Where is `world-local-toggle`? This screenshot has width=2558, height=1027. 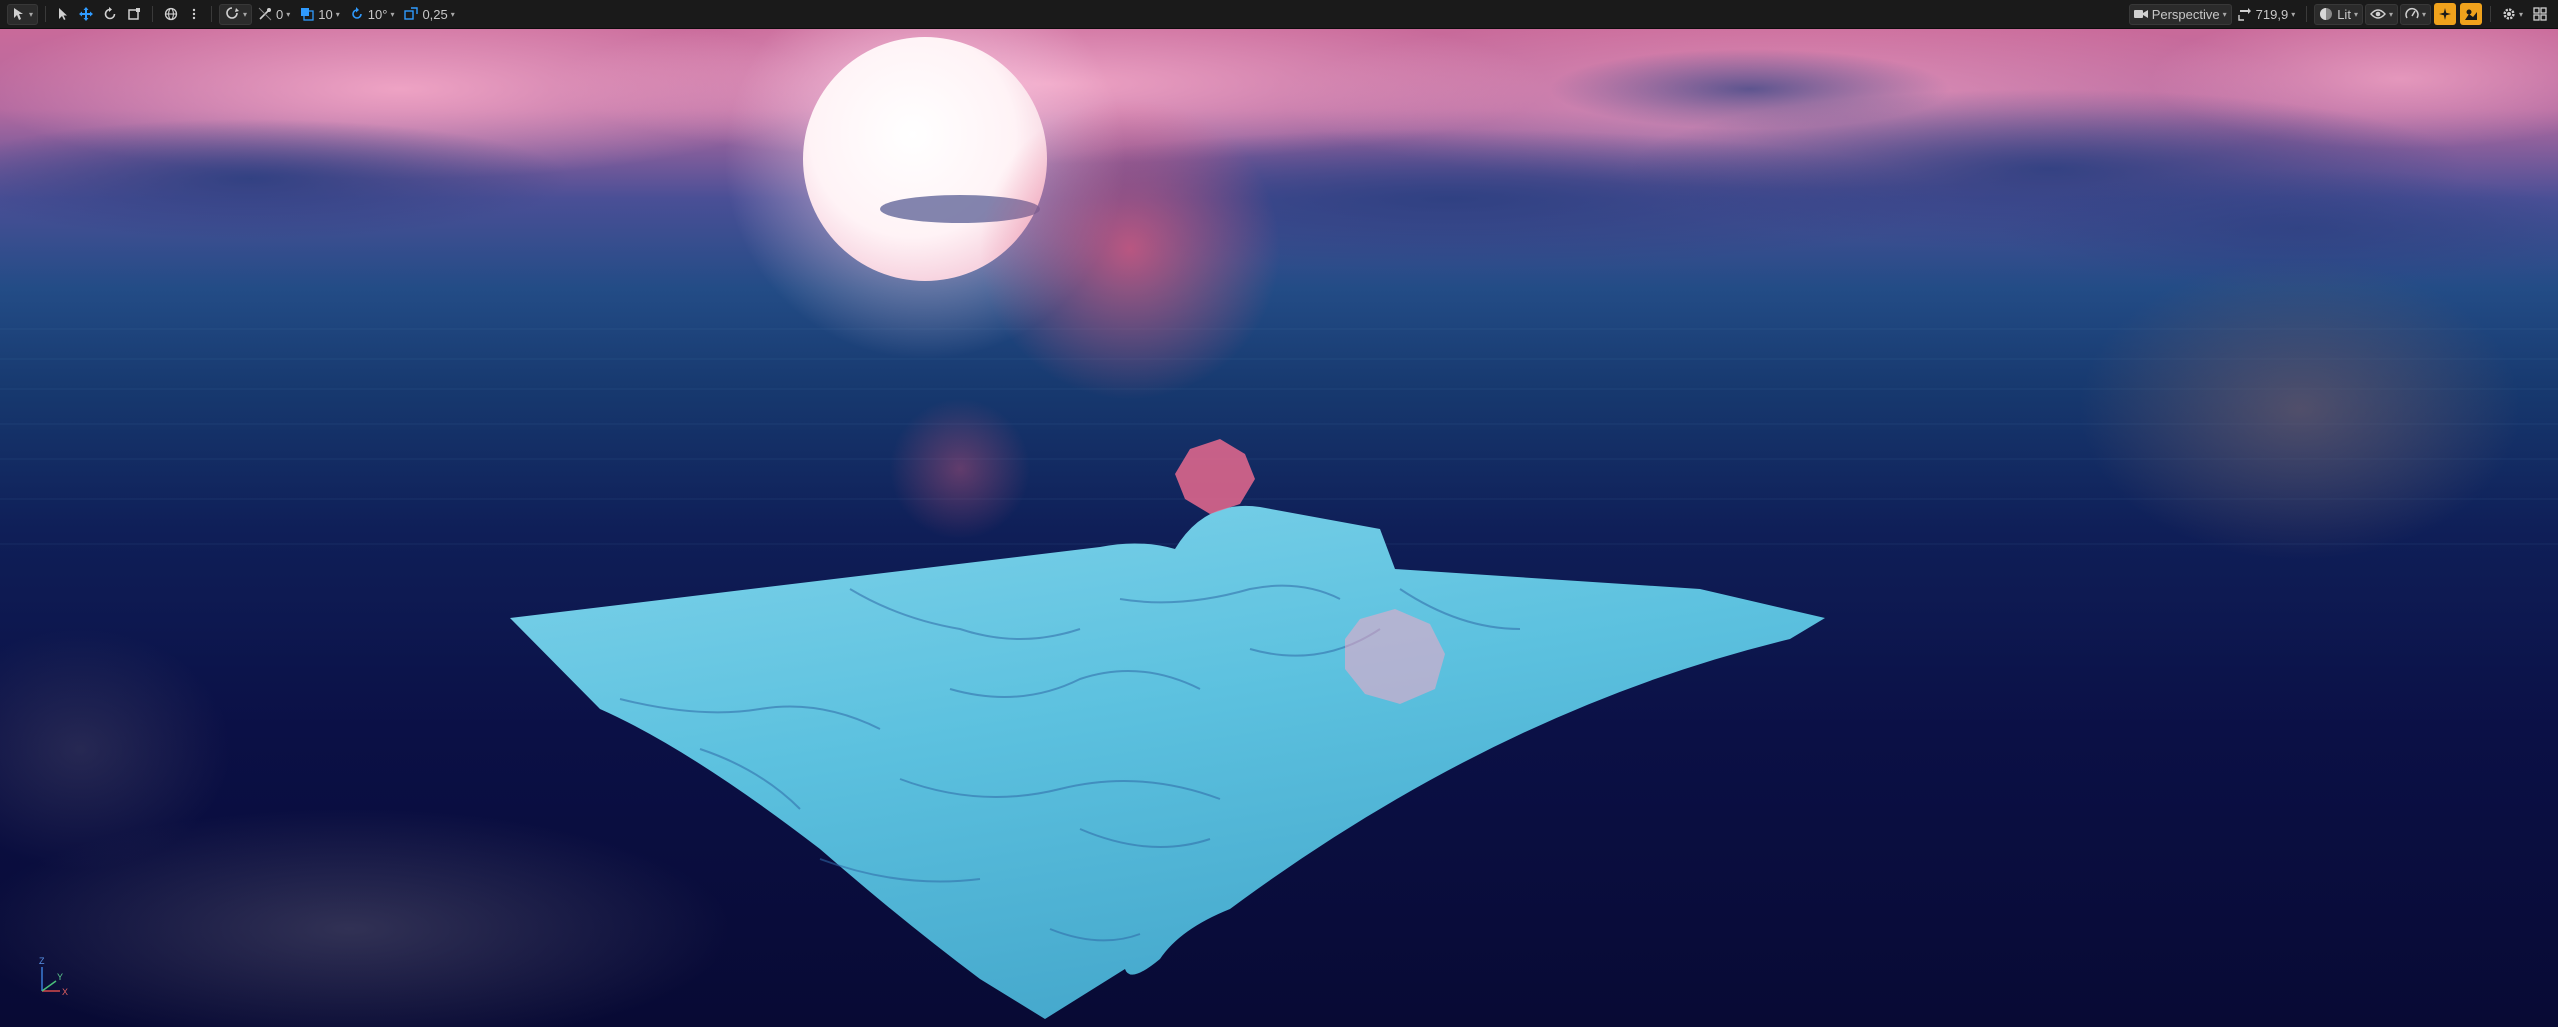
world-local-toggle is located at coordinates (171, 14).